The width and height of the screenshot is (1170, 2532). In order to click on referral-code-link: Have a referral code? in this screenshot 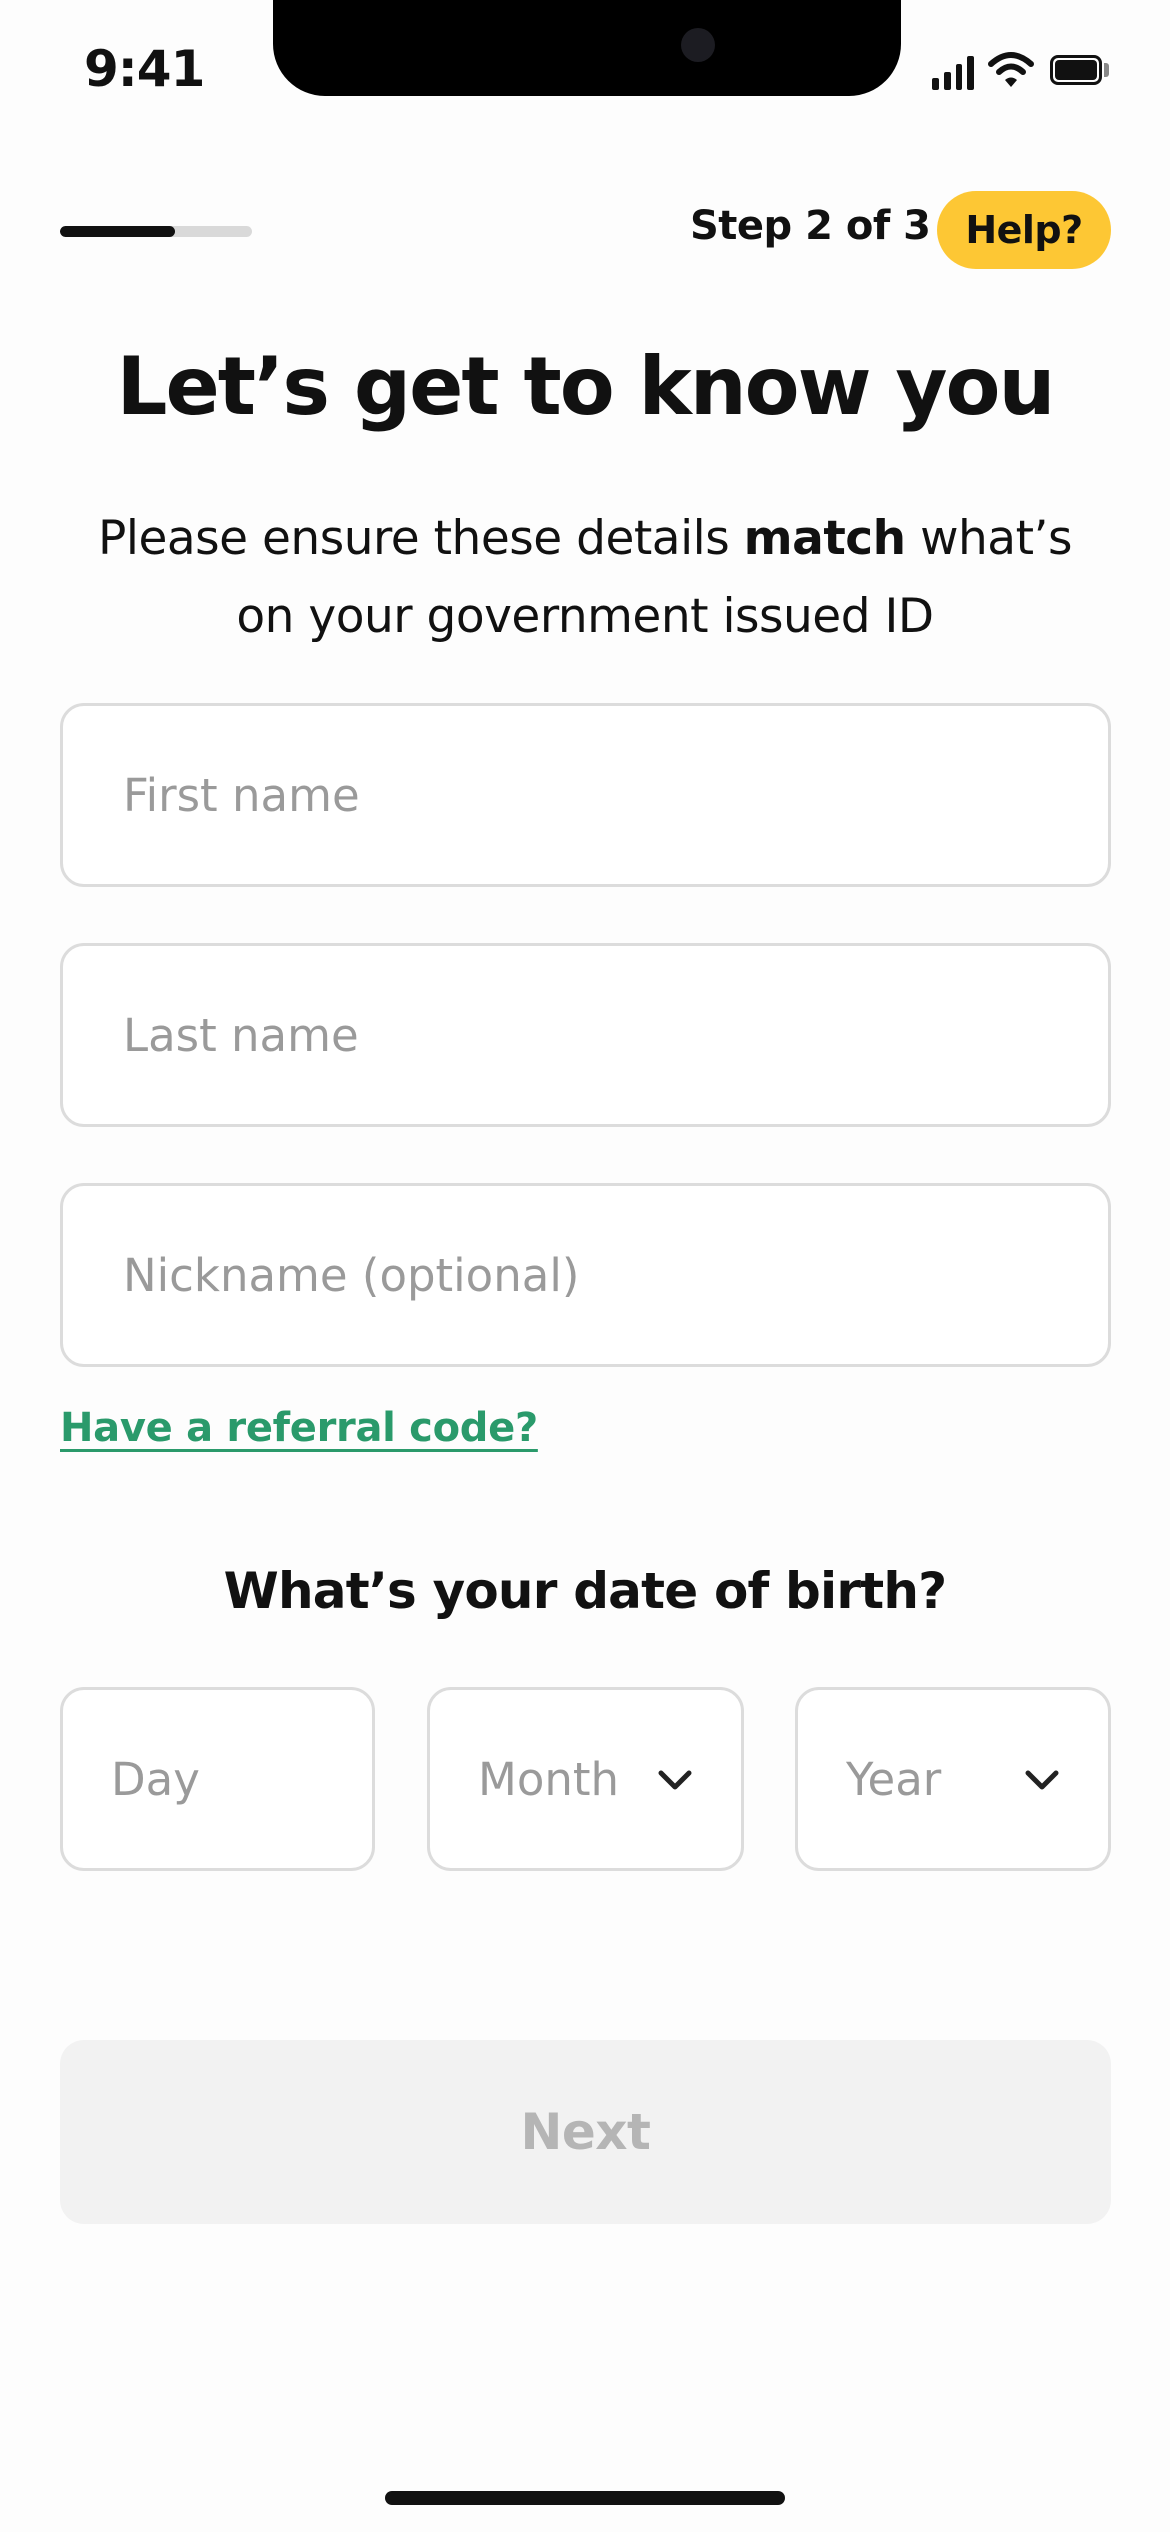, I will do `click(299, 1428)`.